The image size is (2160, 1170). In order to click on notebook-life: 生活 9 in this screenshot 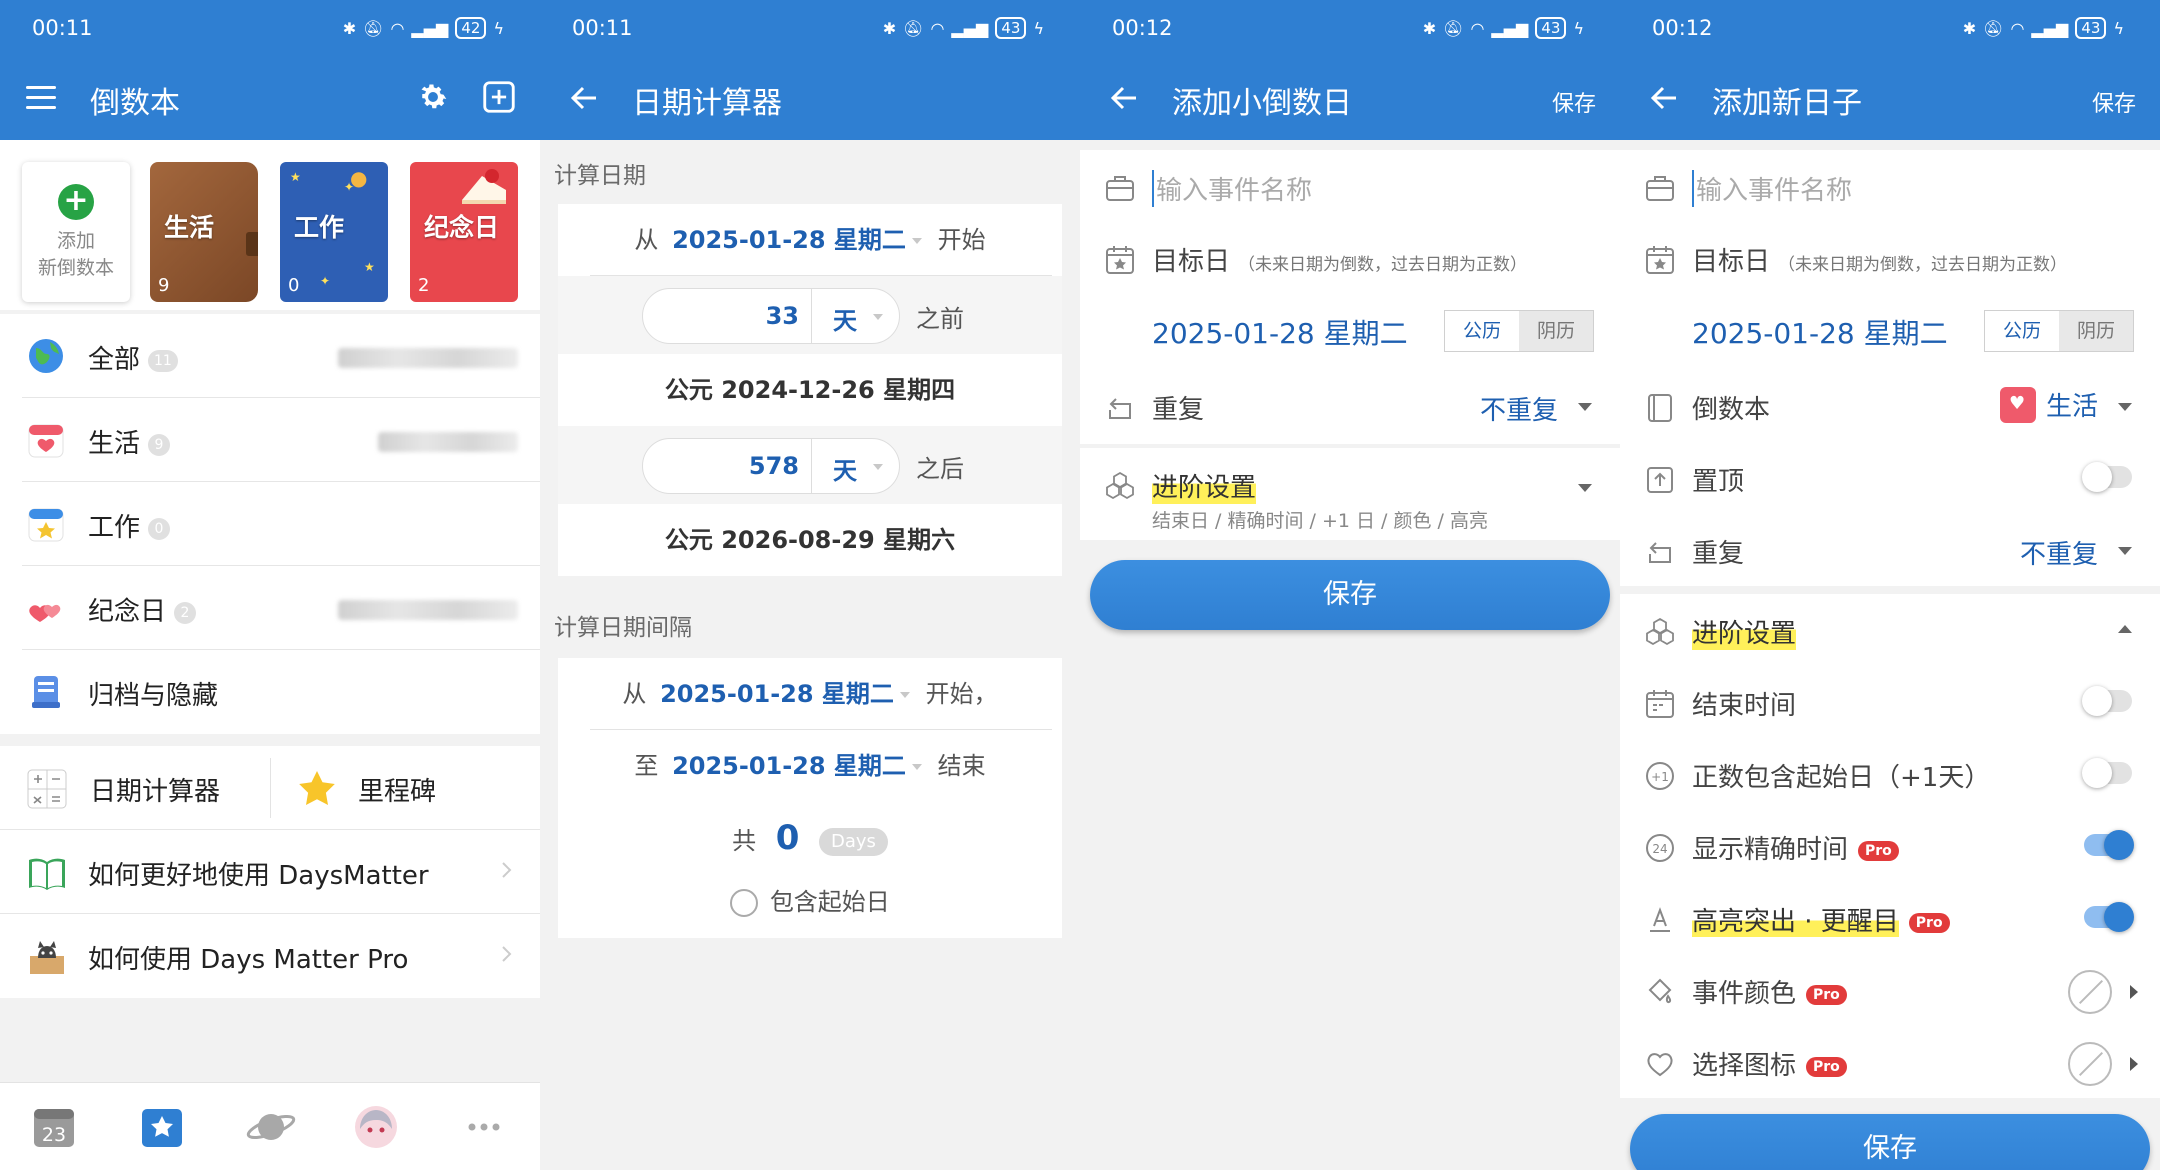, I will do `click(204, 232)`.